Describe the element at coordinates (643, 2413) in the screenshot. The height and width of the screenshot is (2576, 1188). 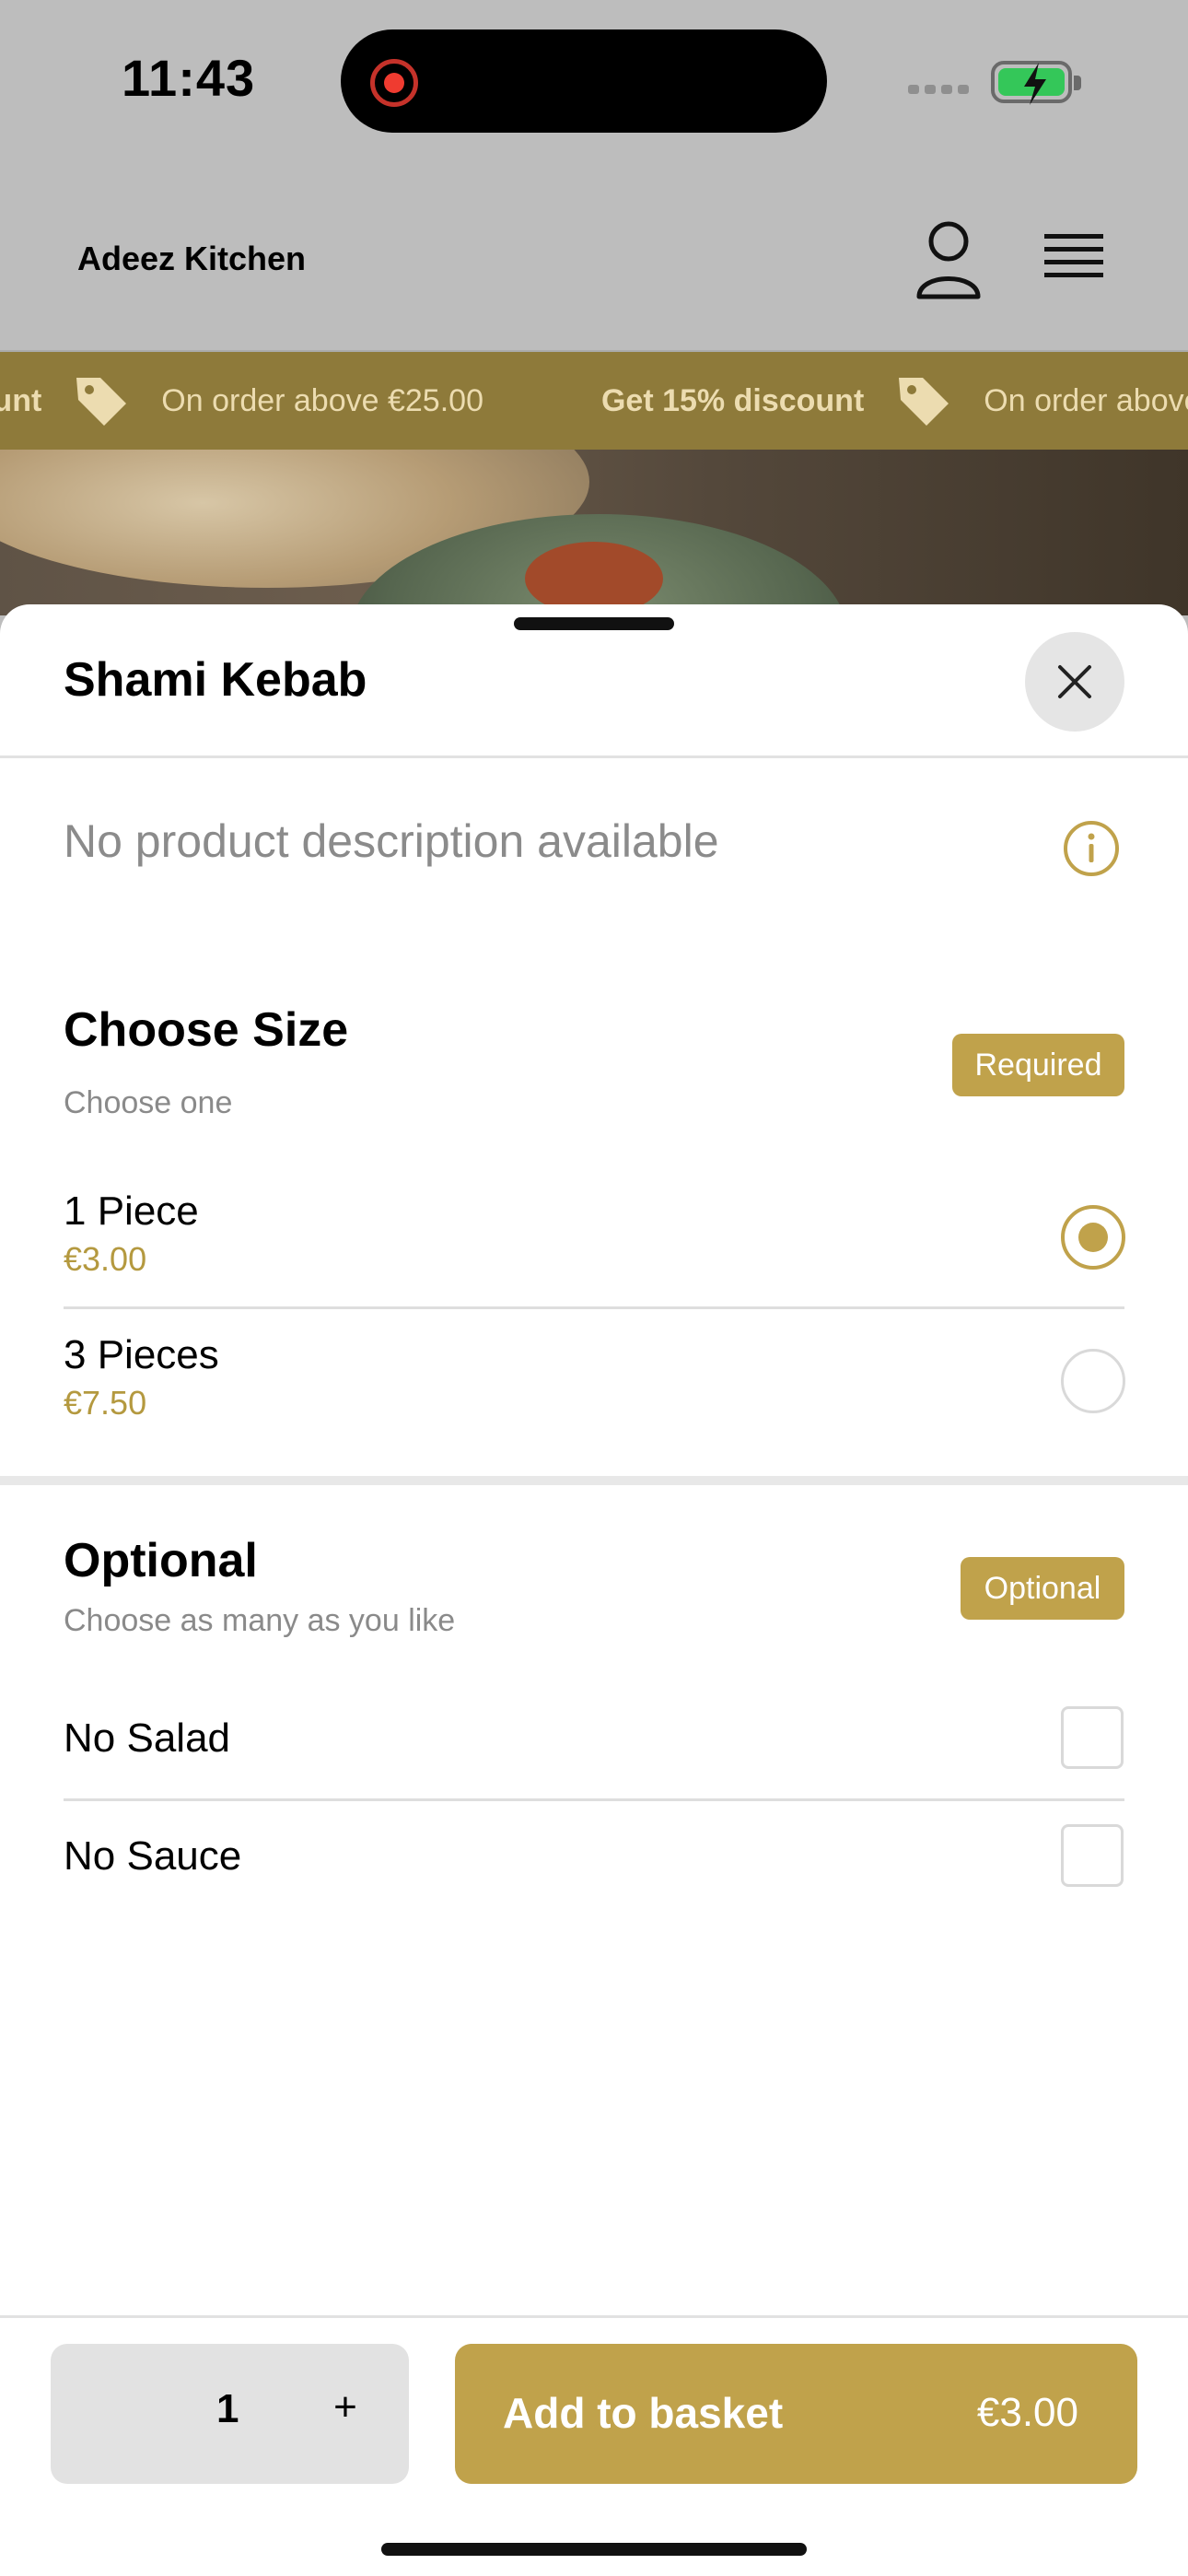
I see `add-to-basket-label: Add to basket` at that location.